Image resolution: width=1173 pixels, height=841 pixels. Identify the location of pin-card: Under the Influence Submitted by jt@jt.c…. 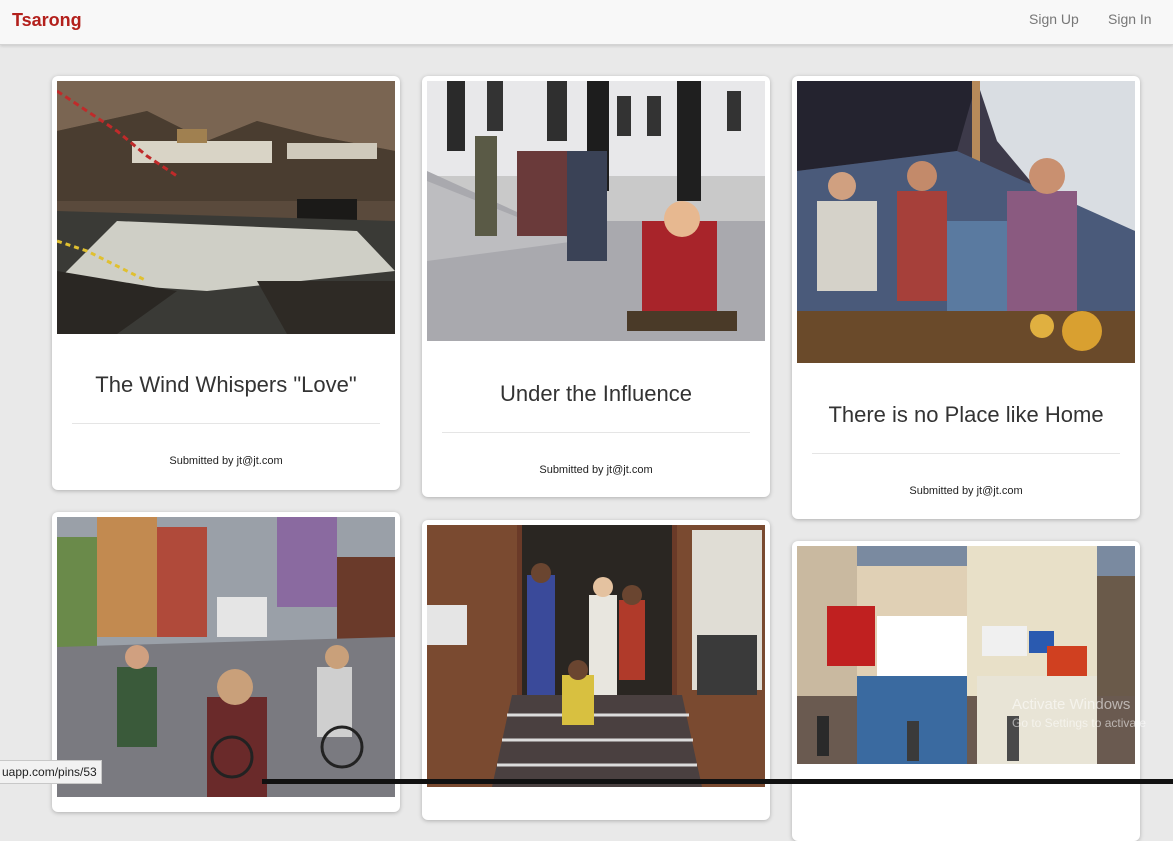
(596, 286).